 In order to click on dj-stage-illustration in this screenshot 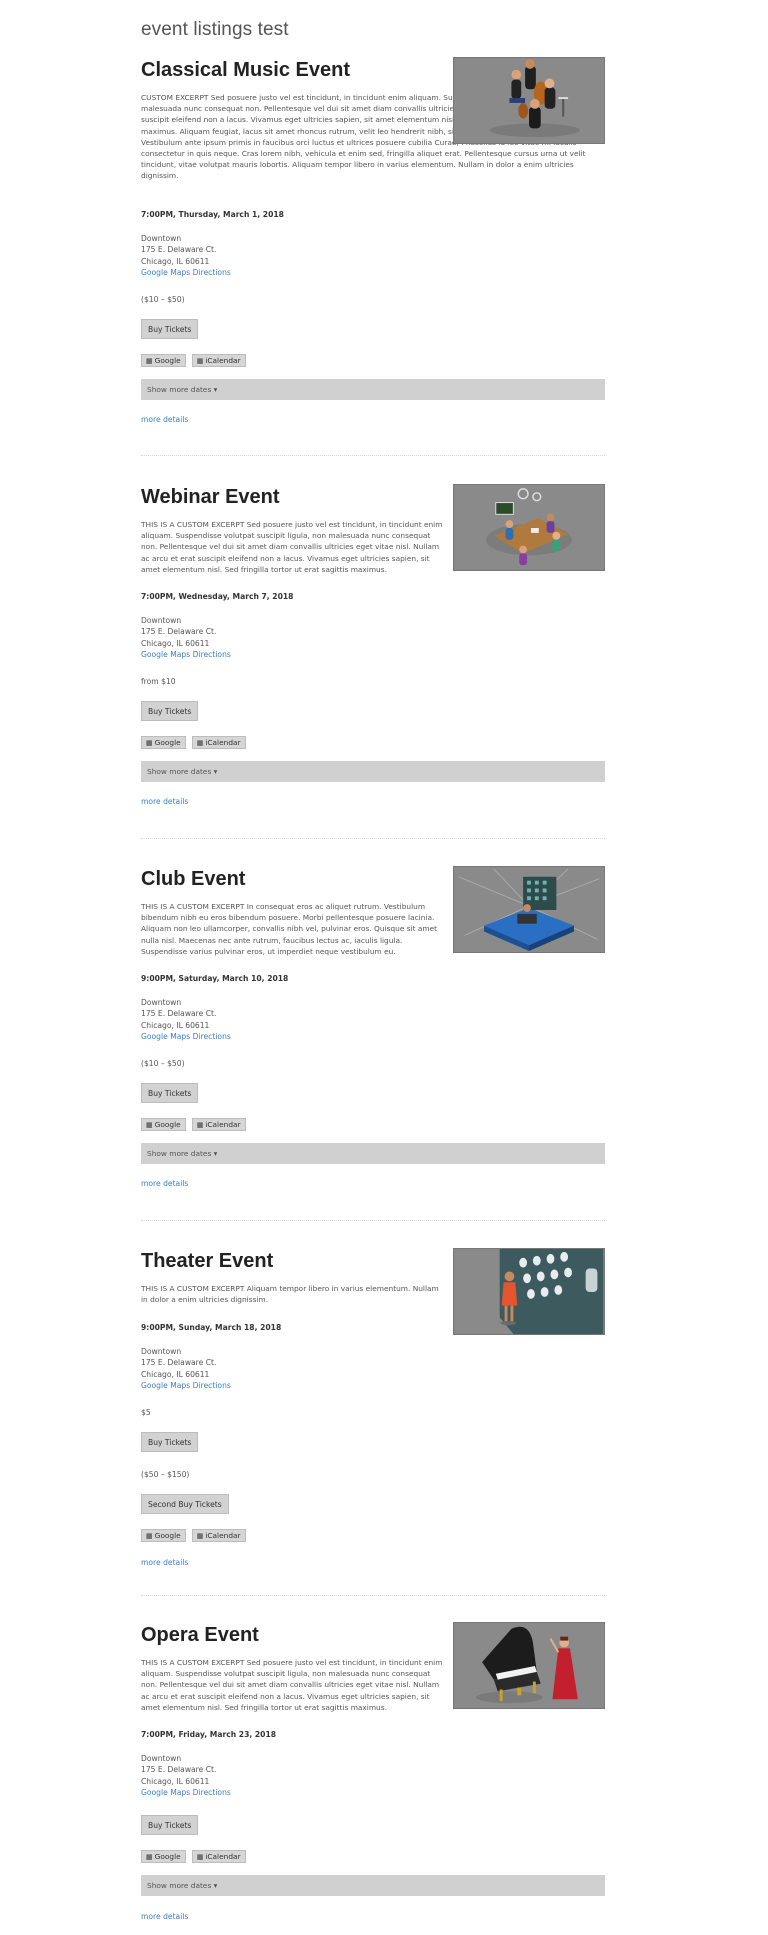, I will do `click(529, 909)`.